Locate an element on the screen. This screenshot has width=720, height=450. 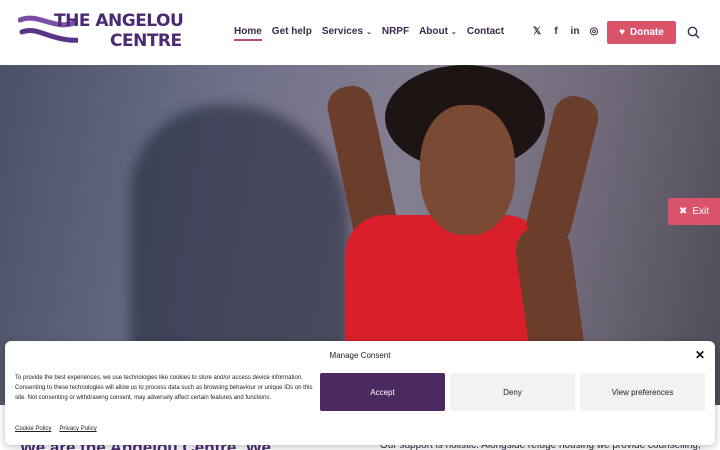
nav-home-label: Home is located at coordinates (248, 31).